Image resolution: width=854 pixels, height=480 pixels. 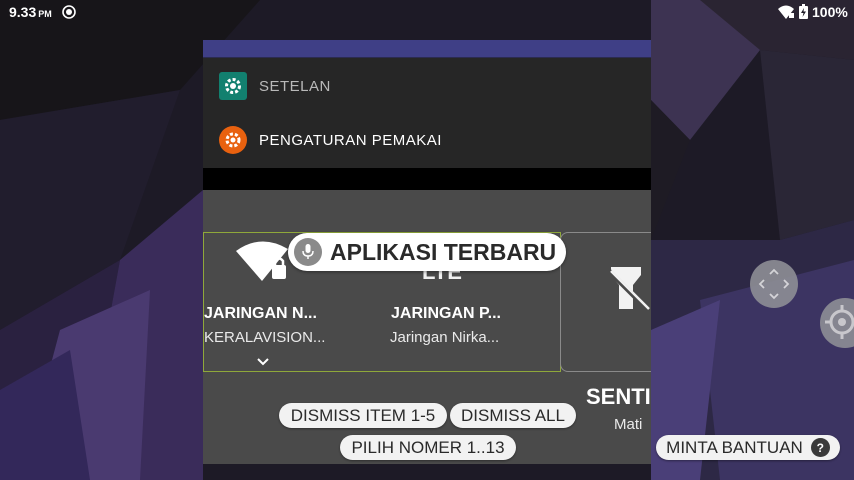 What do you see at coordinates (629, 291) in the screenshot?
I see `flashlight-off-icon` at bounding box center [629, 291].